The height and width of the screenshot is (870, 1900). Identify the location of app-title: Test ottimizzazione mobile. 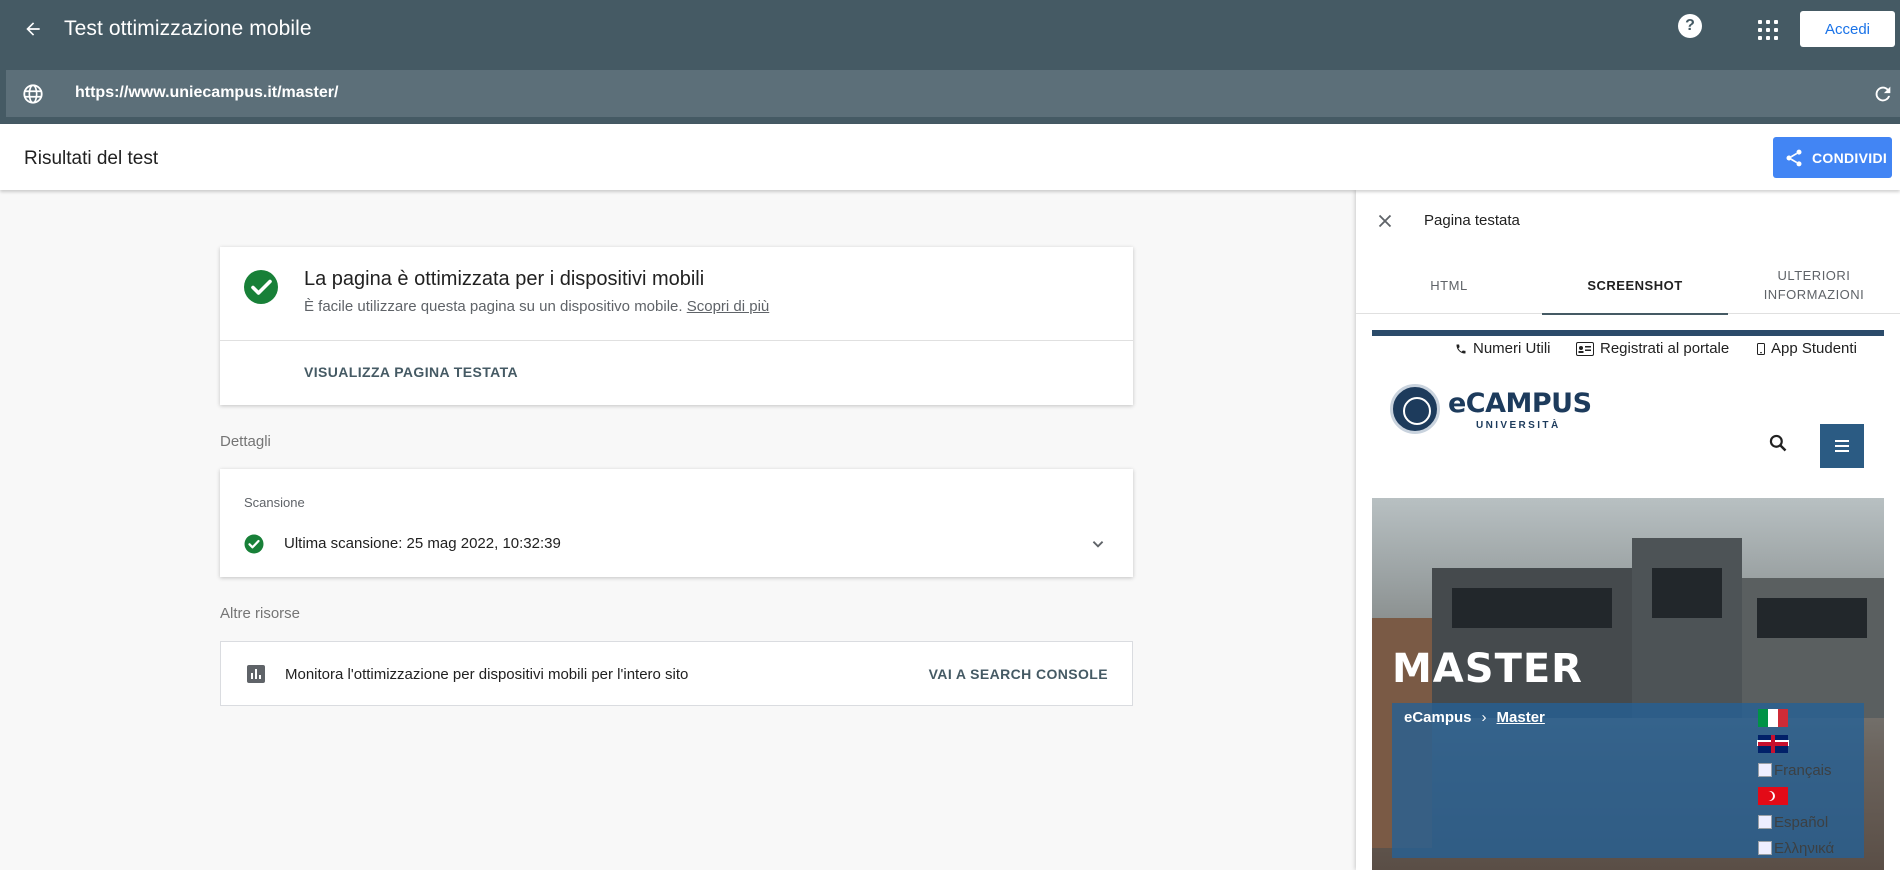
(188, 28).